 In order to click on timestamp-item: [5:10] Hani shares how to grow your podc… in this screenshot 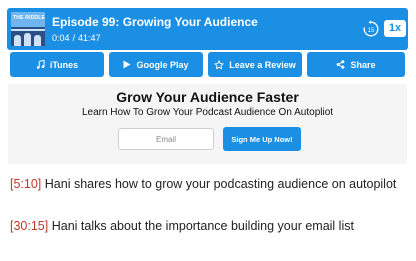, I will do `click(203, 184)`.